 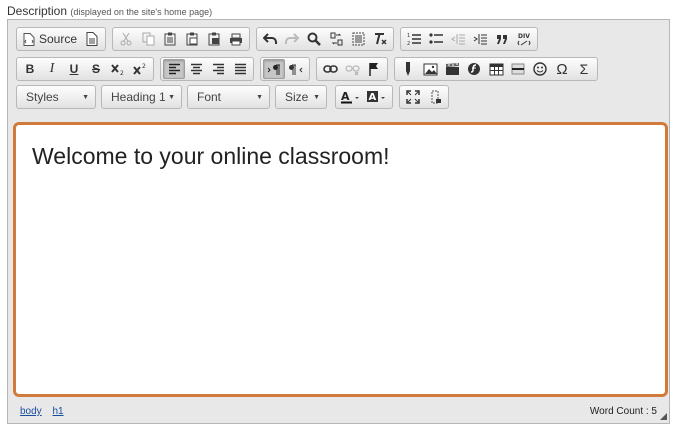 I want to click on replace-button, so click(x=336, y=39).